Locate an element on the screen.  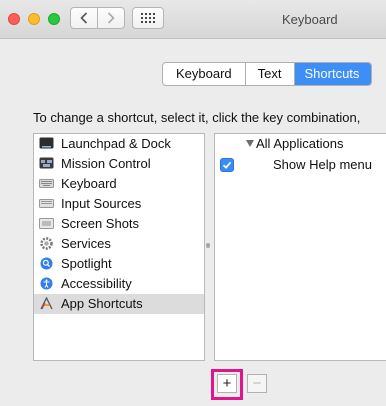
category-accessibility: Accessibility is located at coordinates (119, 284).